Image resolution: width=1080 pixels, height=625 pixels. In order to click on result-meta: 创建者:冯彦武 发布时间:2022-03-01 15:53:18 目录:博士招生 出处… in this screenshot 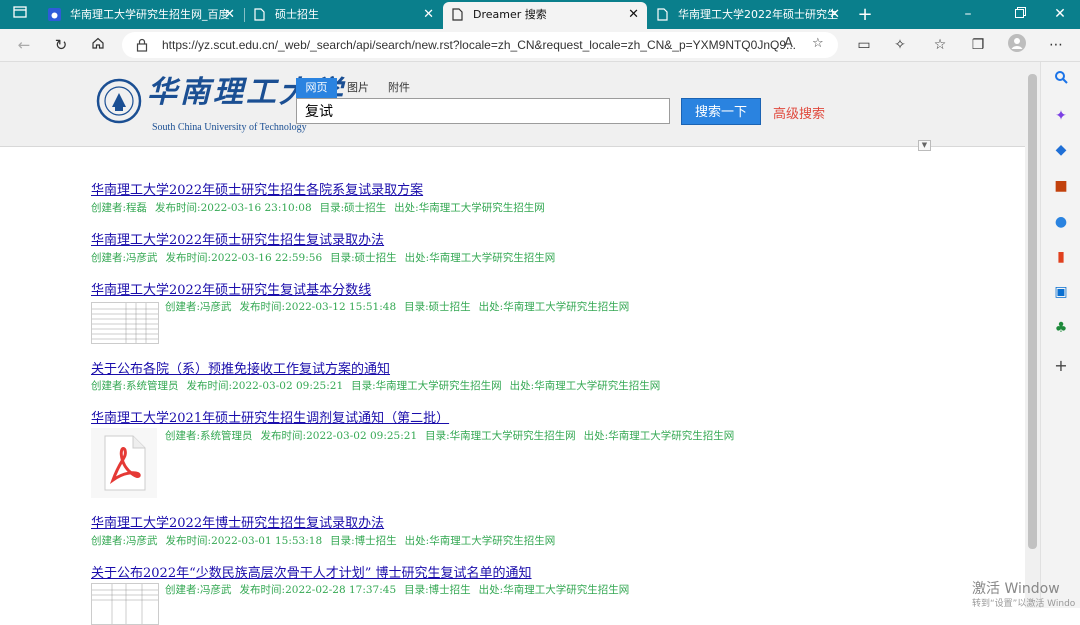, I will do `click(327, 540)`.